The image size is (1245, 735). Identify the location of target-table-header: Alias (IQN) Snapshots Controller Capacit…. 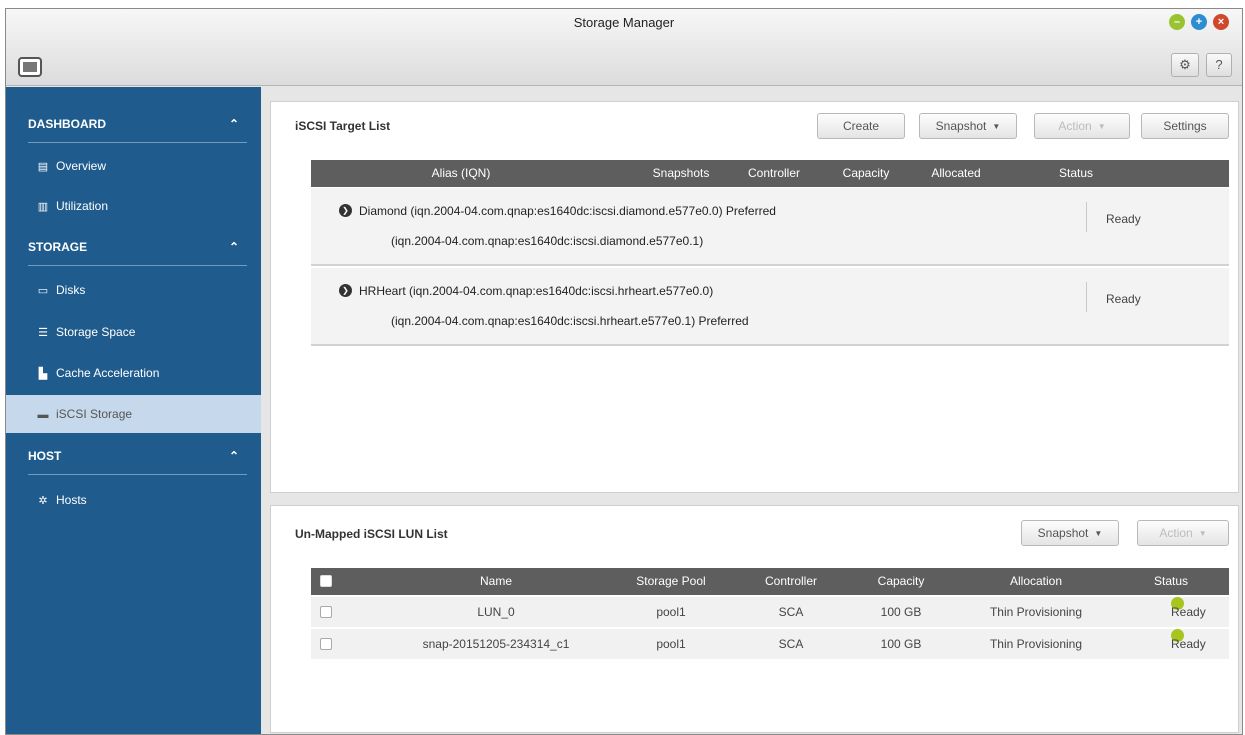
(770, 173).